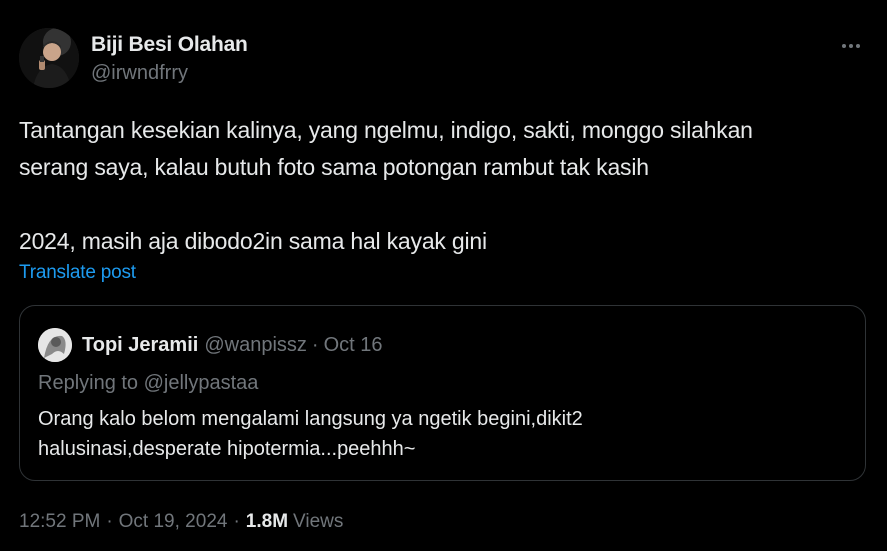 The image size is (887, 551). I want to click on author-display-name: Biji Besi Olahan, so click(169, 45).